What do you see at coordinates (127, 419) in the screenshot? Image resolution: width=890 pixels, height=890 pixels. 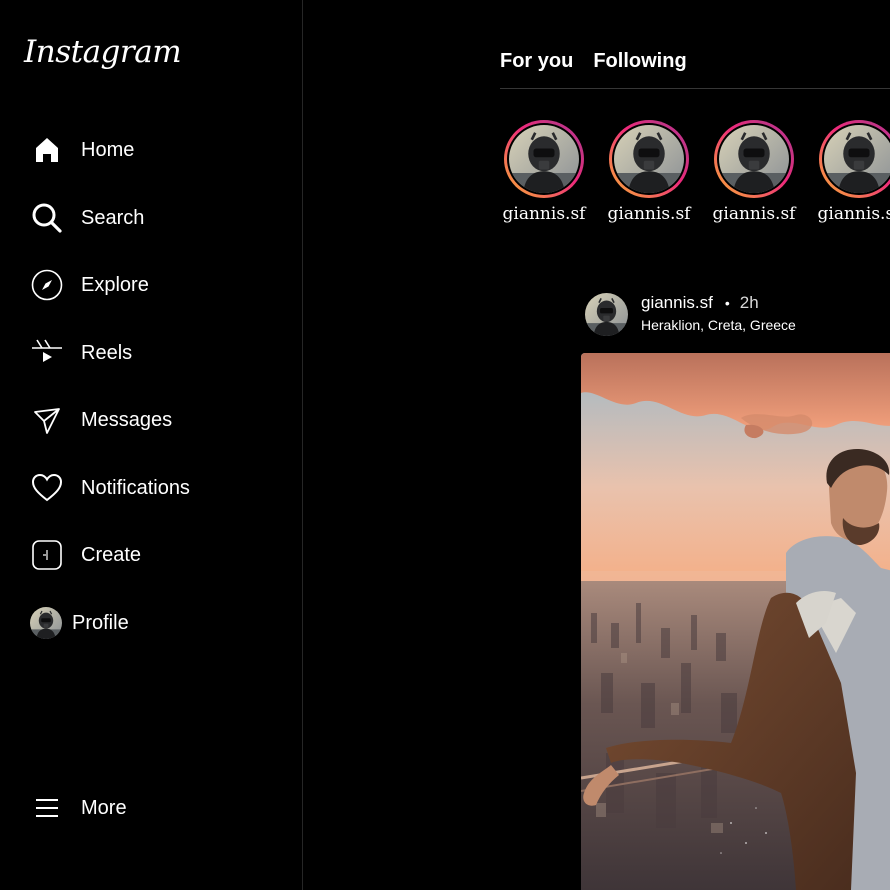 I see `sidebar-item-label: Messages` at bounding box center [127, 419].